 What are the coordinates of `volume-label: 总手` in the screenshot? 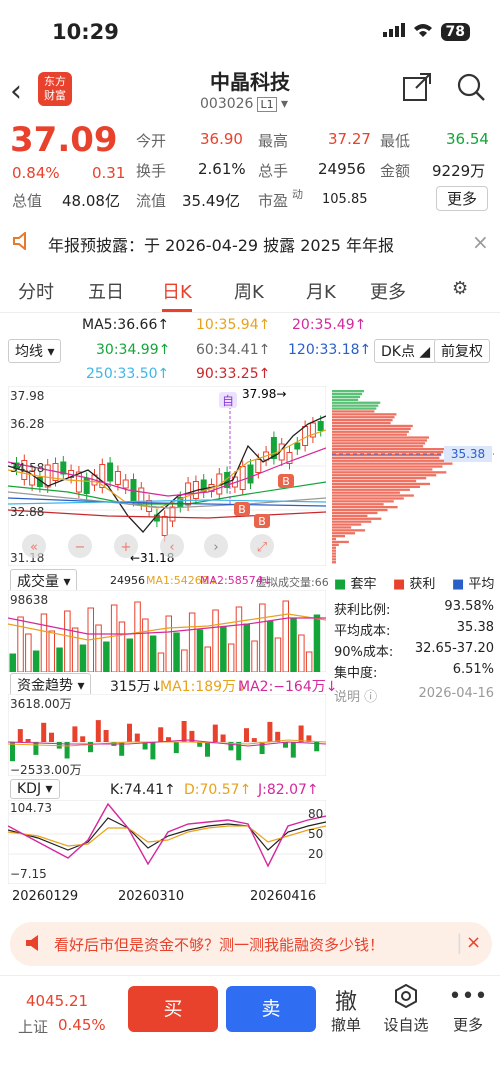 It's located at (273, 171).